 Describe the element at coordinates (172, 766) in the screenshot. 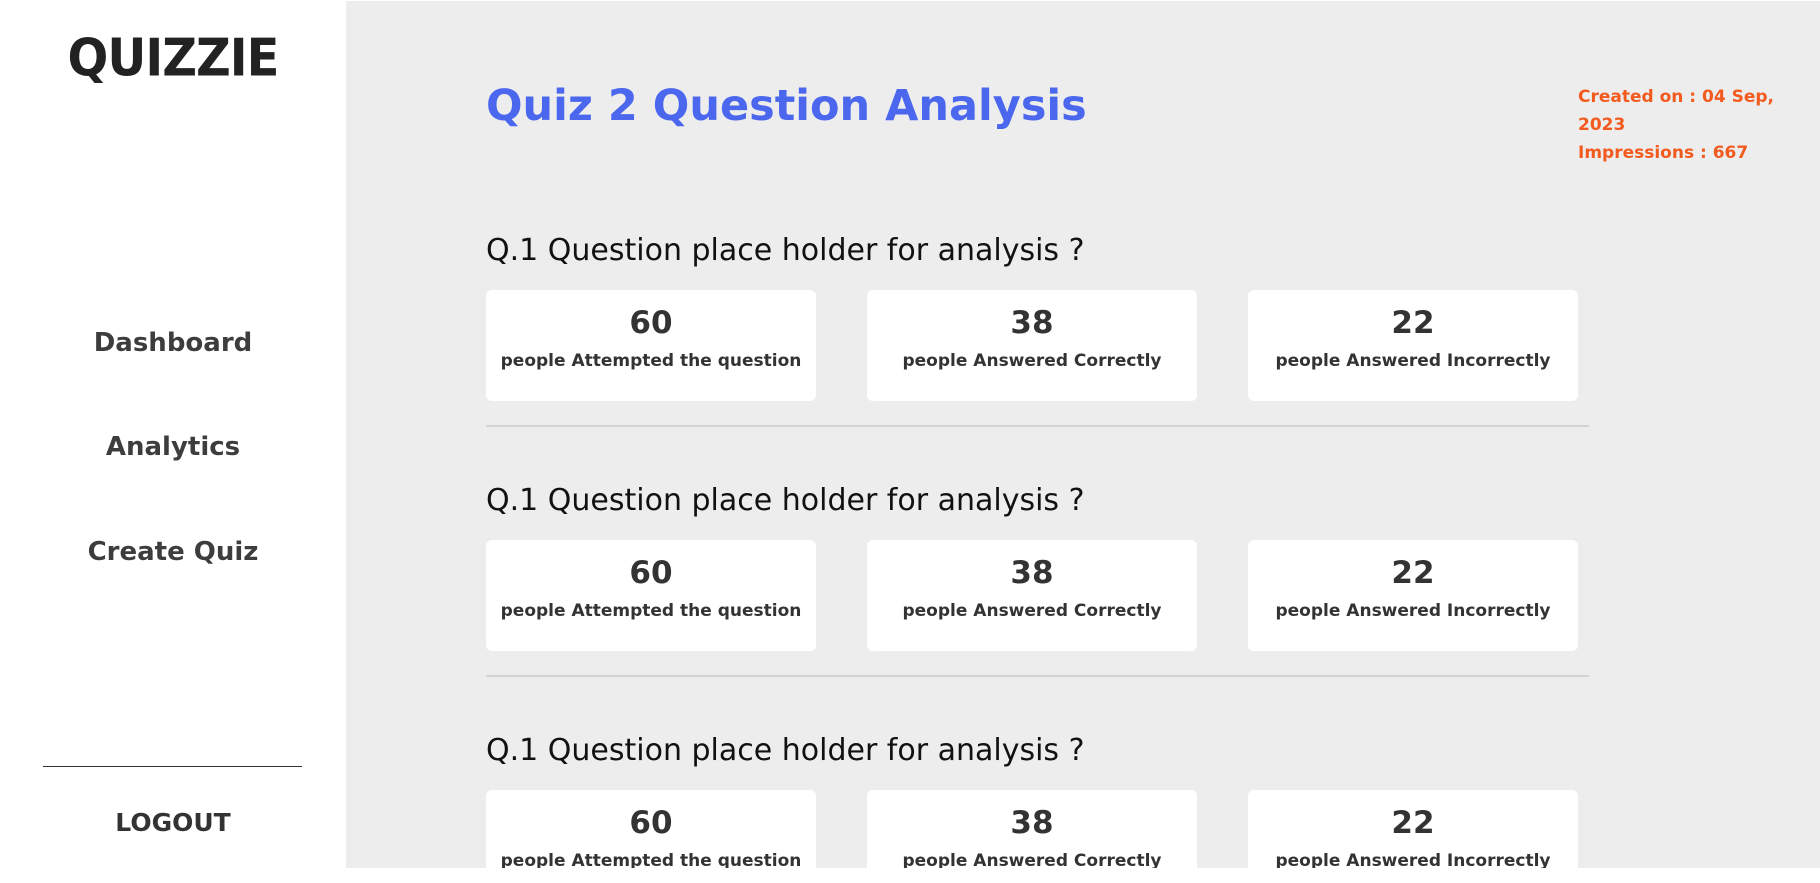

I see `logout-divider` at that location.